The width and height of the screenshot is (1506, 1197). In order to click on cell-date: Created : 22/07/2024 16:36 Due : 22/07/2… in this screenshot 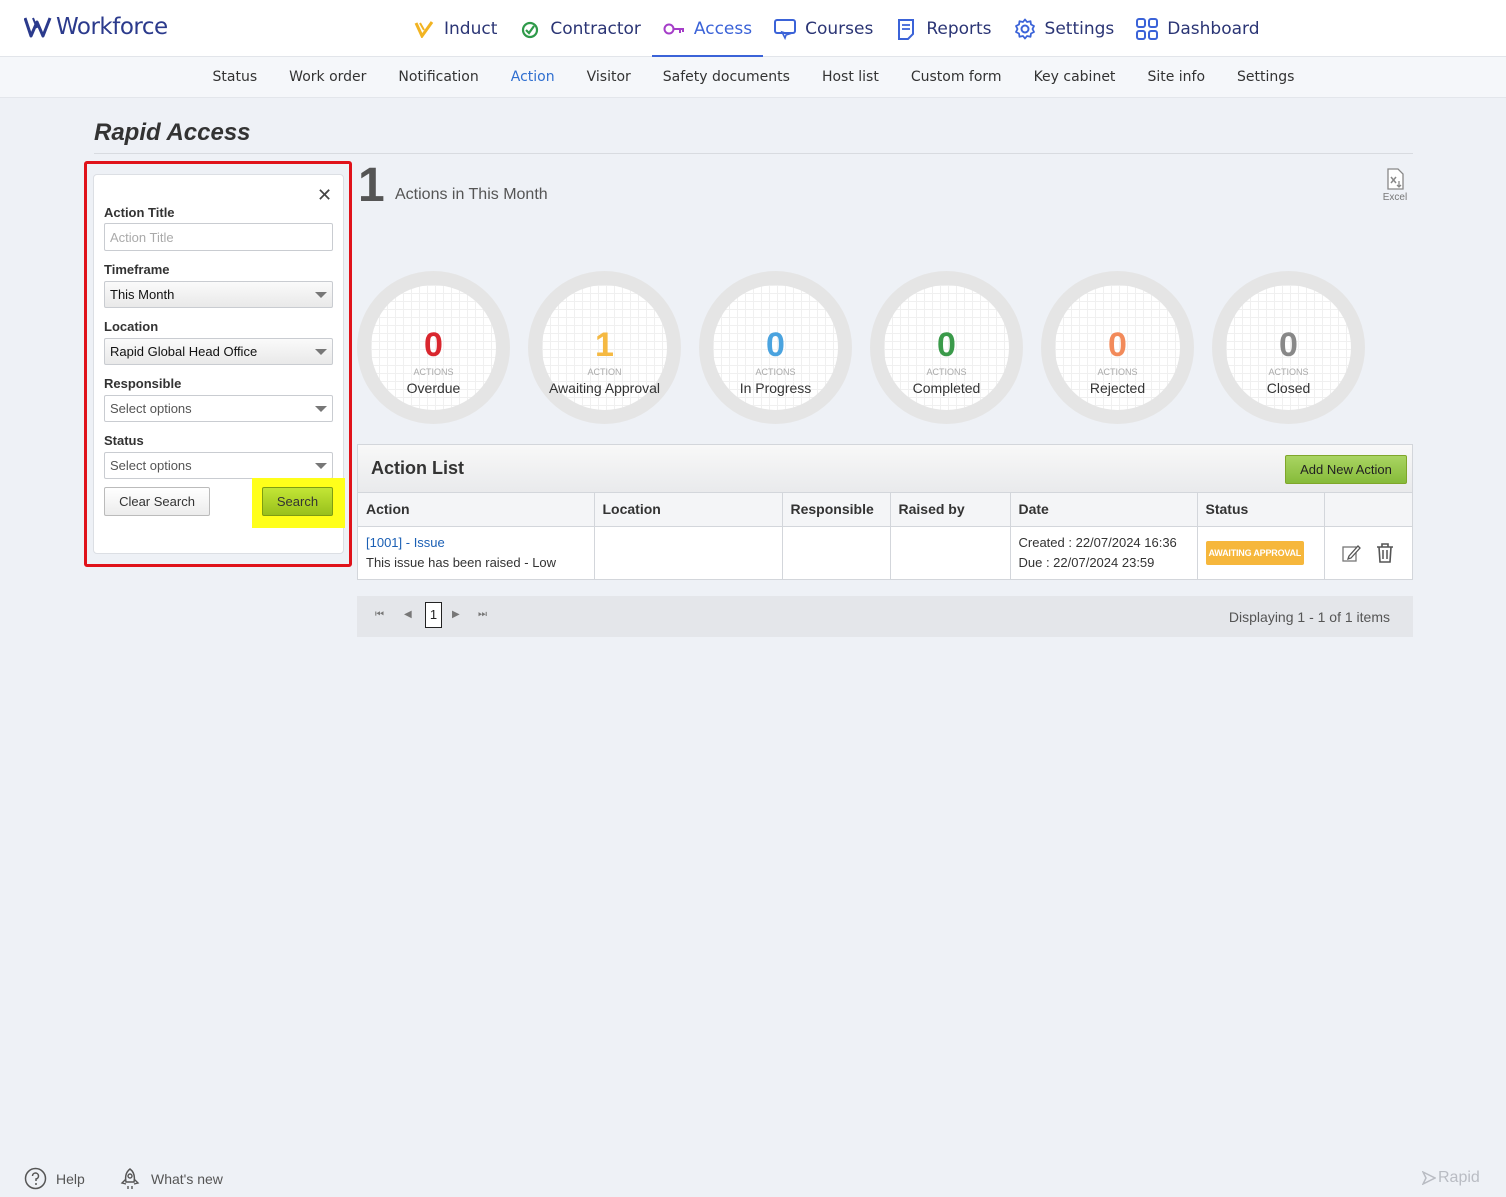, I will do `click(1104, 552)`.